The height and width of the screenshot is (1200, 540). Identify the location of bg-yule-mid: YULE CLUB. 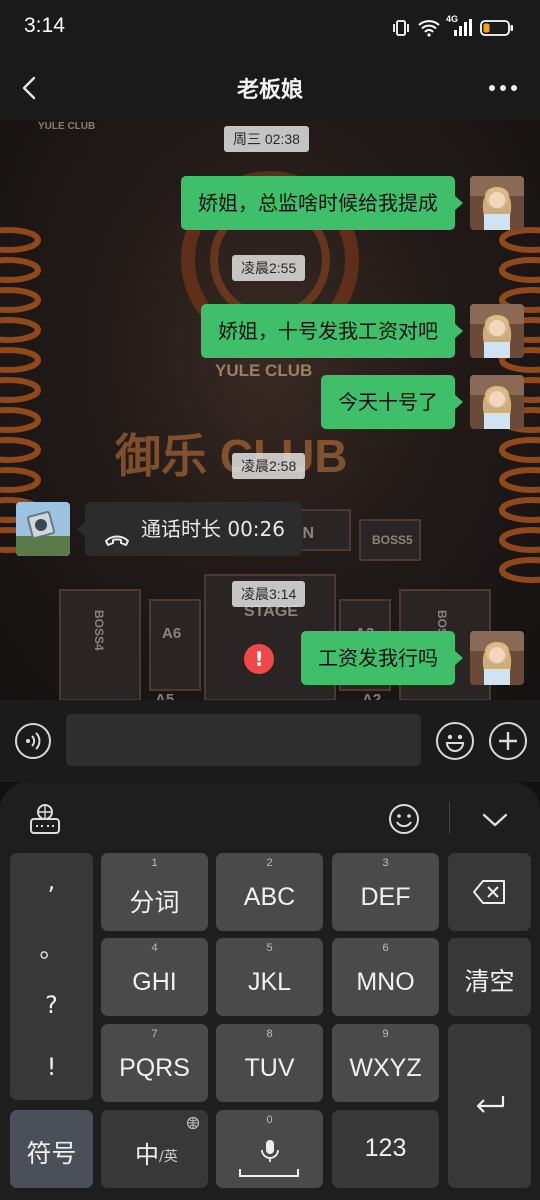
(263, 370).